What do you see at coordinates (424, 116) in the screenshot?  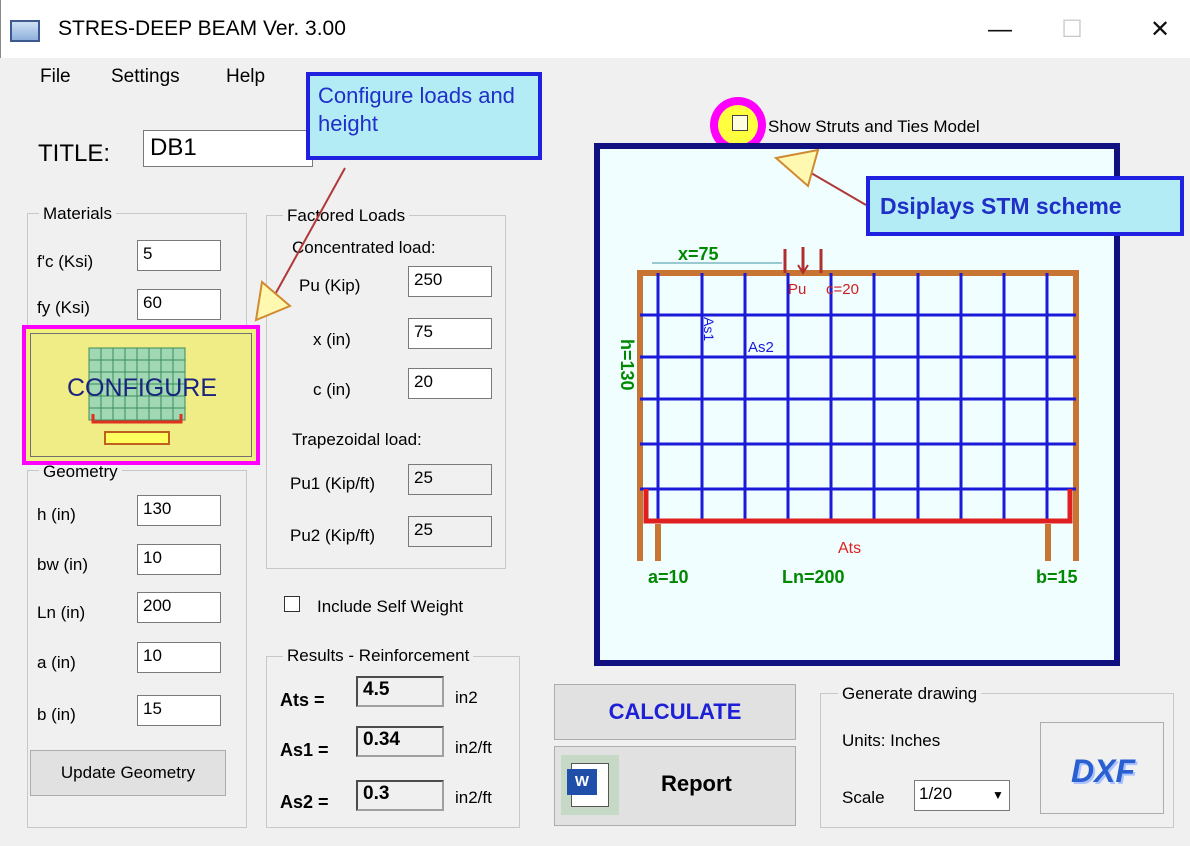 I see `configure-callout: Configure loads and height` at bounding box center [424, 116].